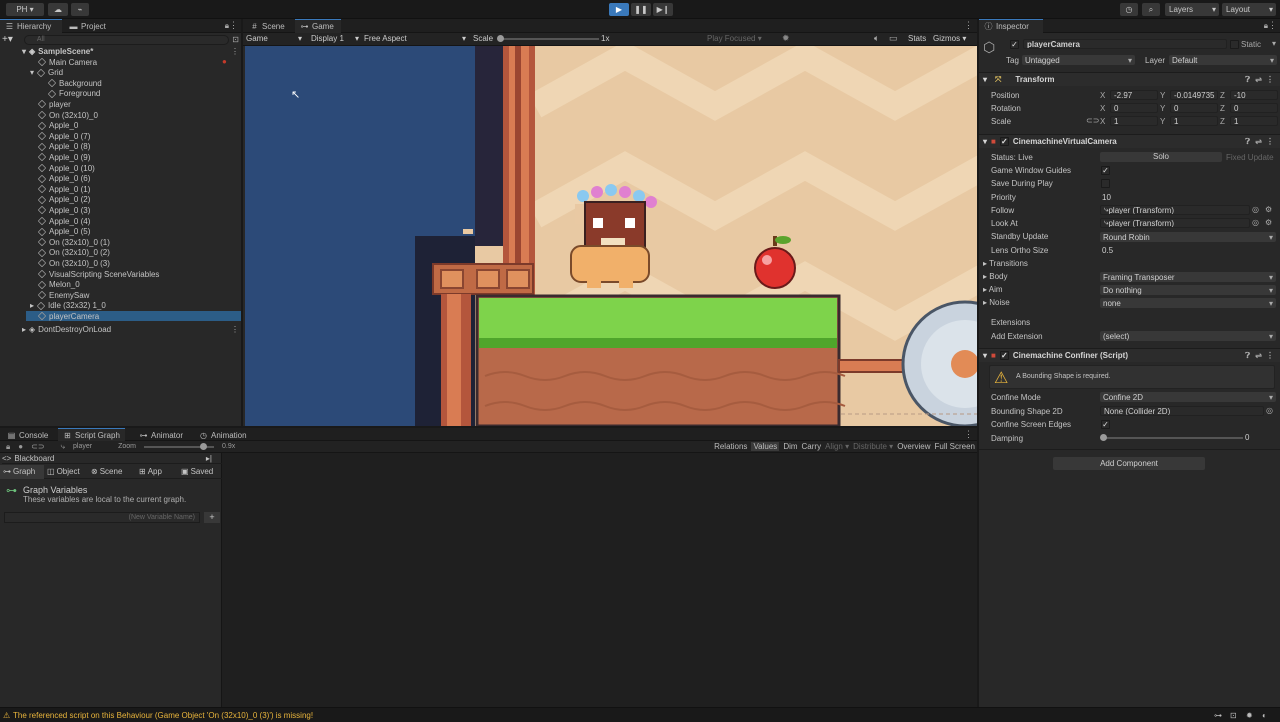  I want to click on expand-arrow-icon: ▾, so click(32, 72).